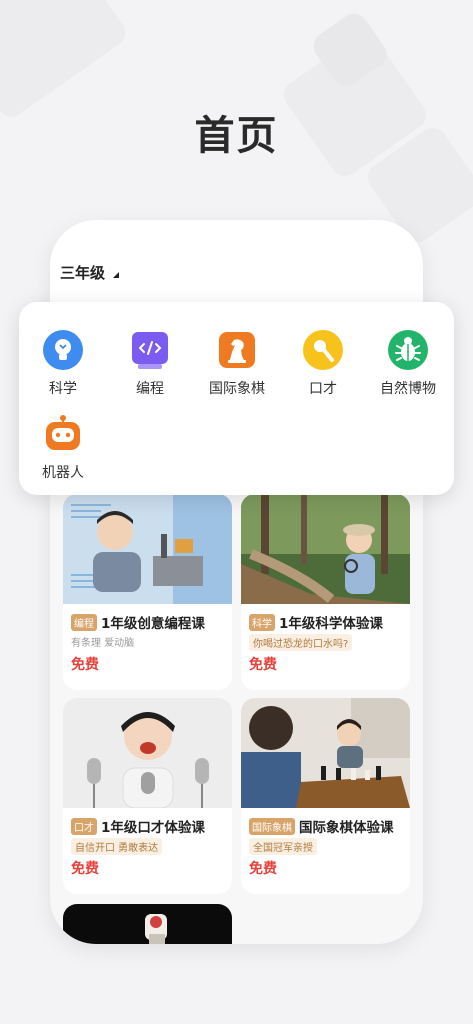 This screenshot has height=1024, width=473. What do you see at coordinates (153, 624) in the screenshot?
I see `course-title: 1年级创意编程课` at bounding box center [153, 624].